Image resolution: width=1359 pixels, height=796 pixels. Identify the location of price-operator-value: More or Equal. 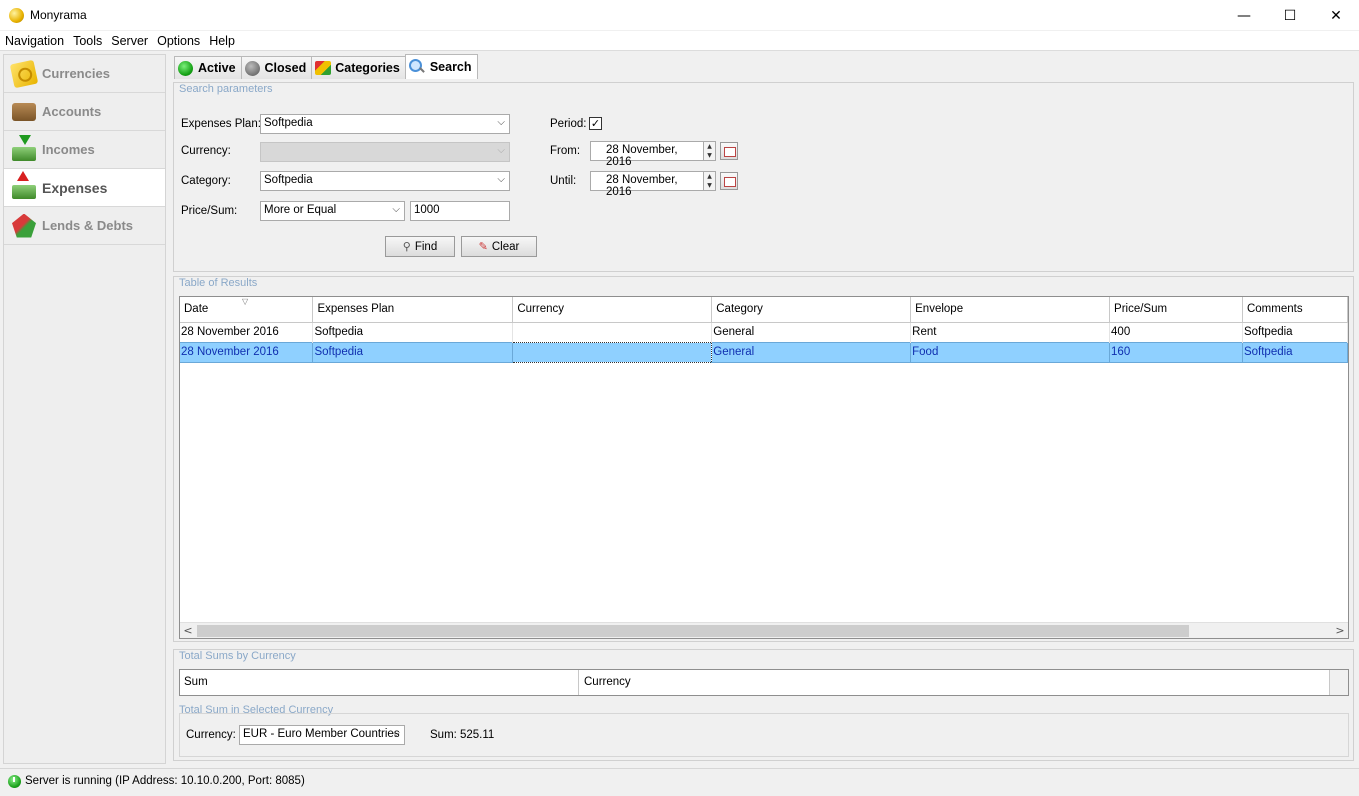
(300, 210).